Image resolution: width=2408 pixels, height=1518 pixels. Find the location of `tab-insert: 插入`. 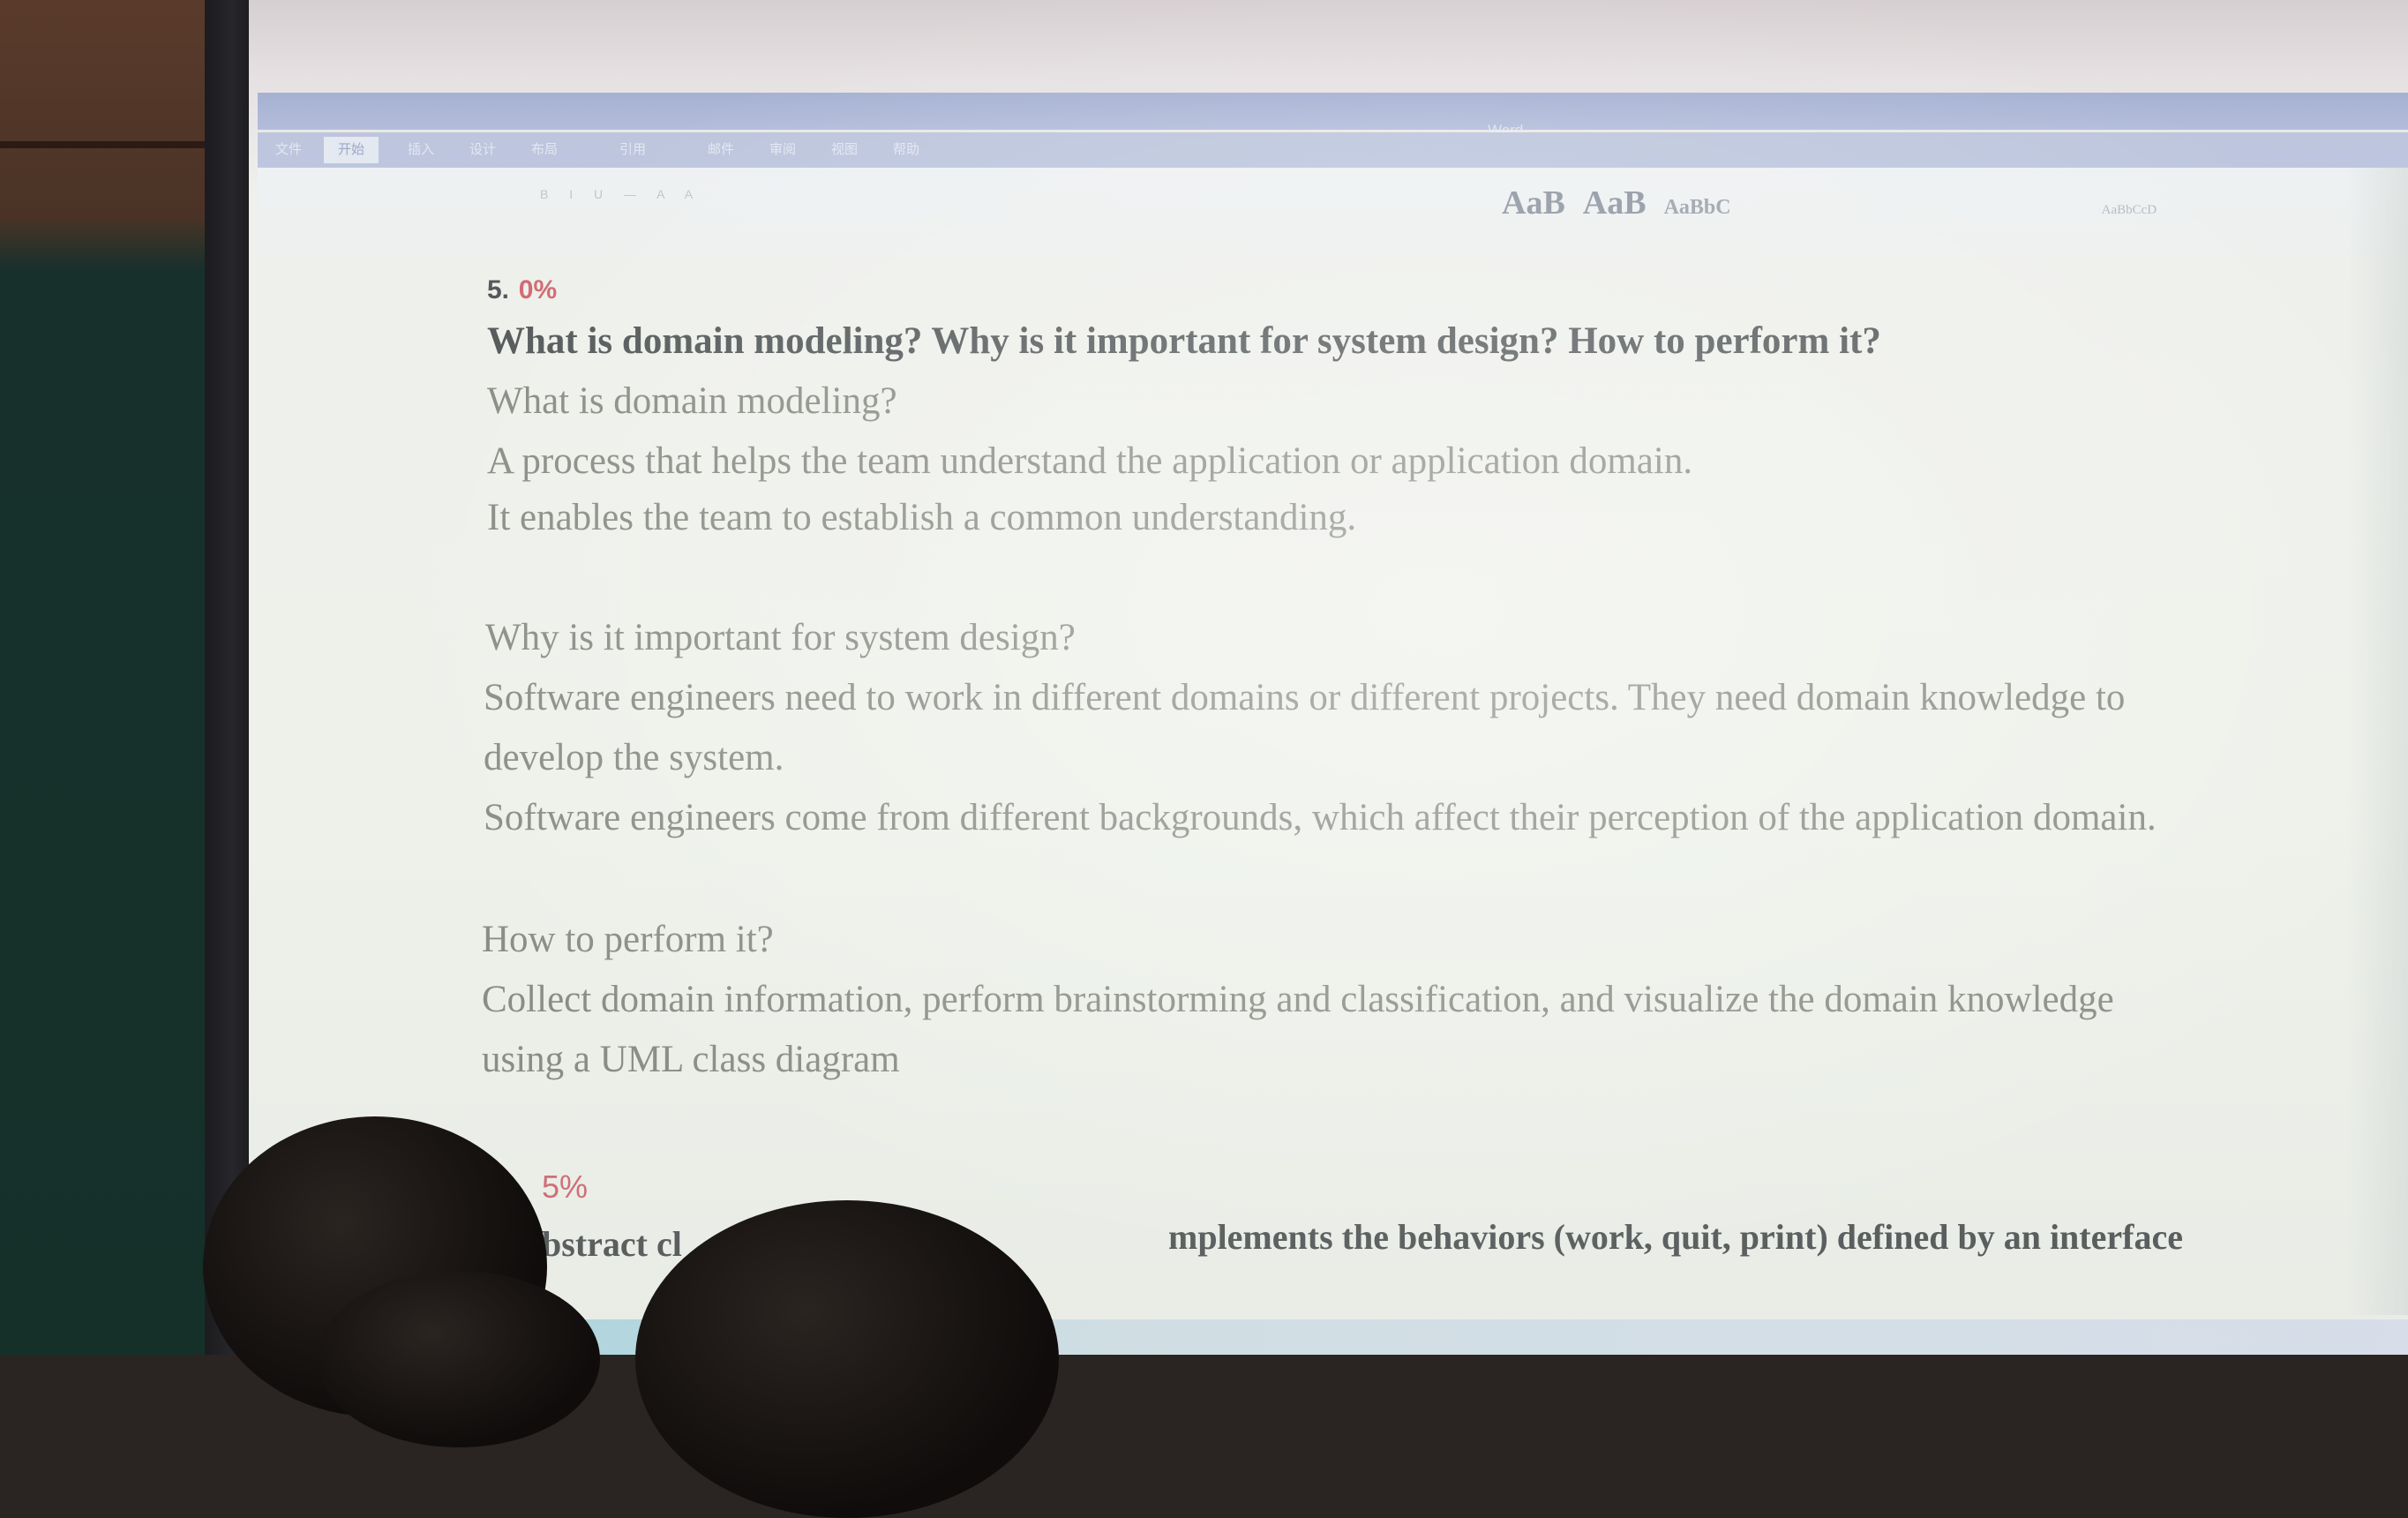

tab-insert: 插入 is located at coordinates (421, 150).